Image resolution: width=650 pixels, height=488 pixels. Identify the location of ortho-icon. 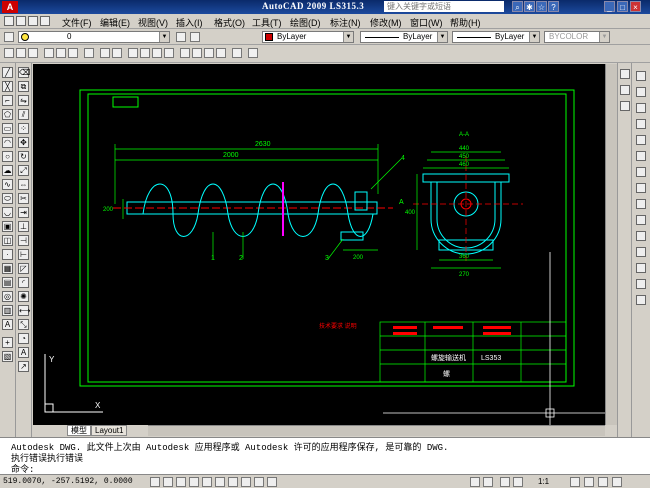
(641, 188).